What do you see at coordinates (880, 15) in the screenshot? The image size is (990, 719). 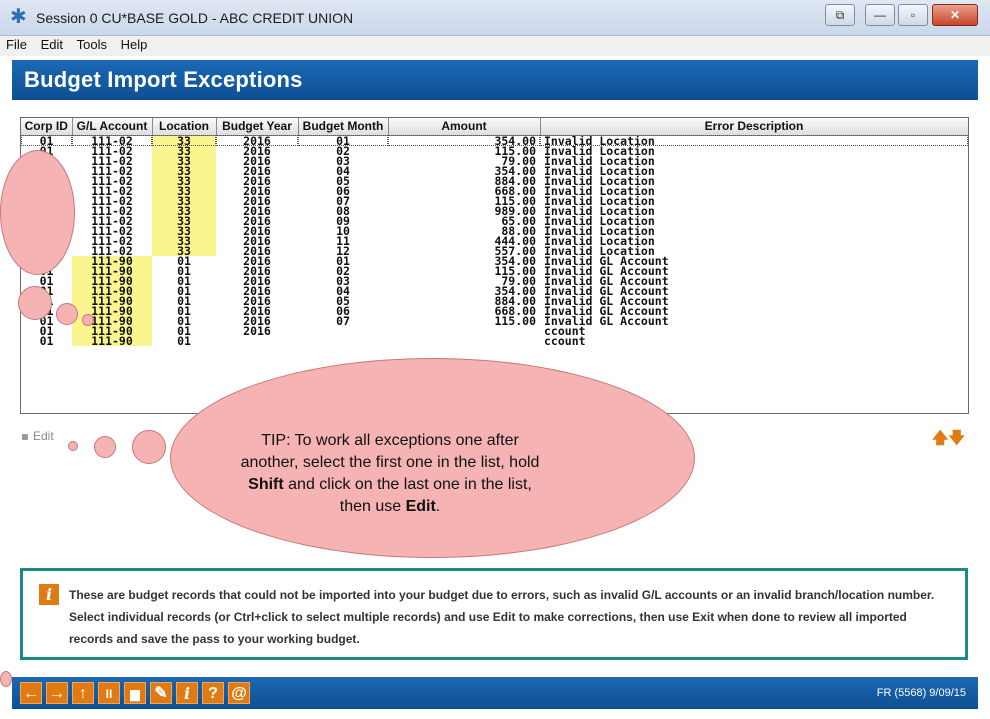 I see `minimize-button: —` at bounding box center [880, 15].